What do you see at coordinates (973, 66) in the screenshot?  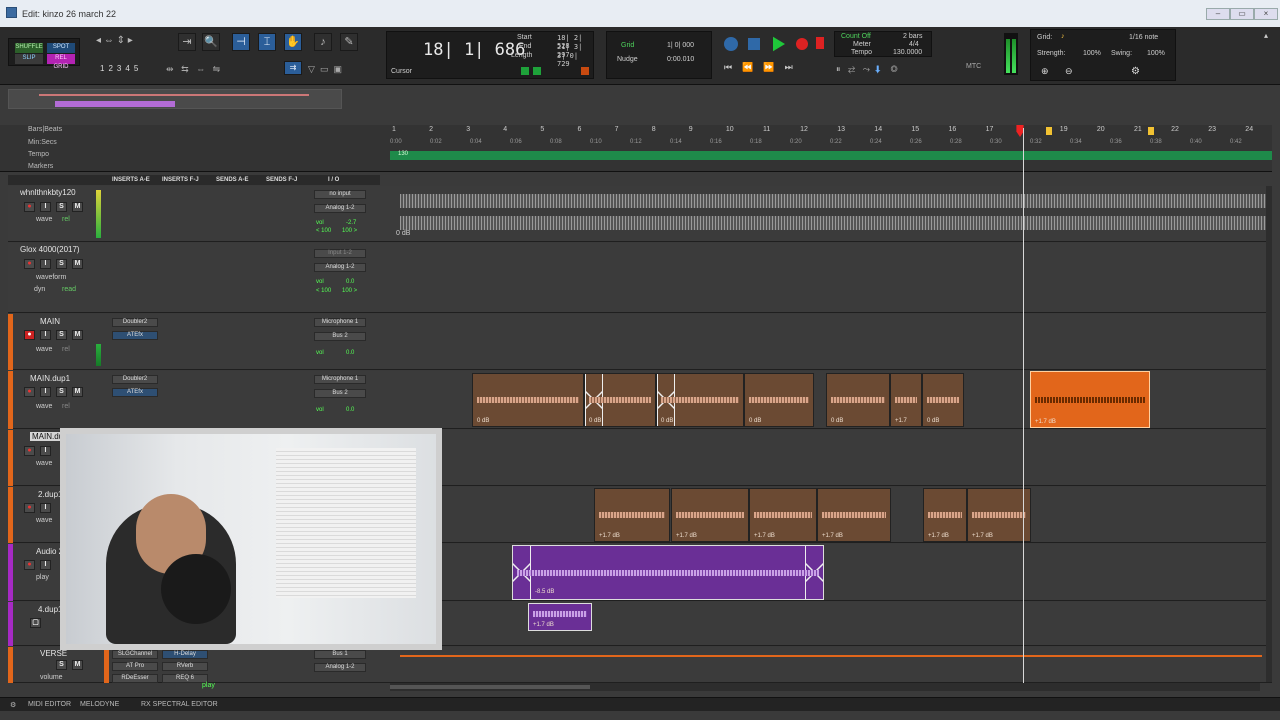 I see `mtc-button: MTC` at bounding box center [973, 66].